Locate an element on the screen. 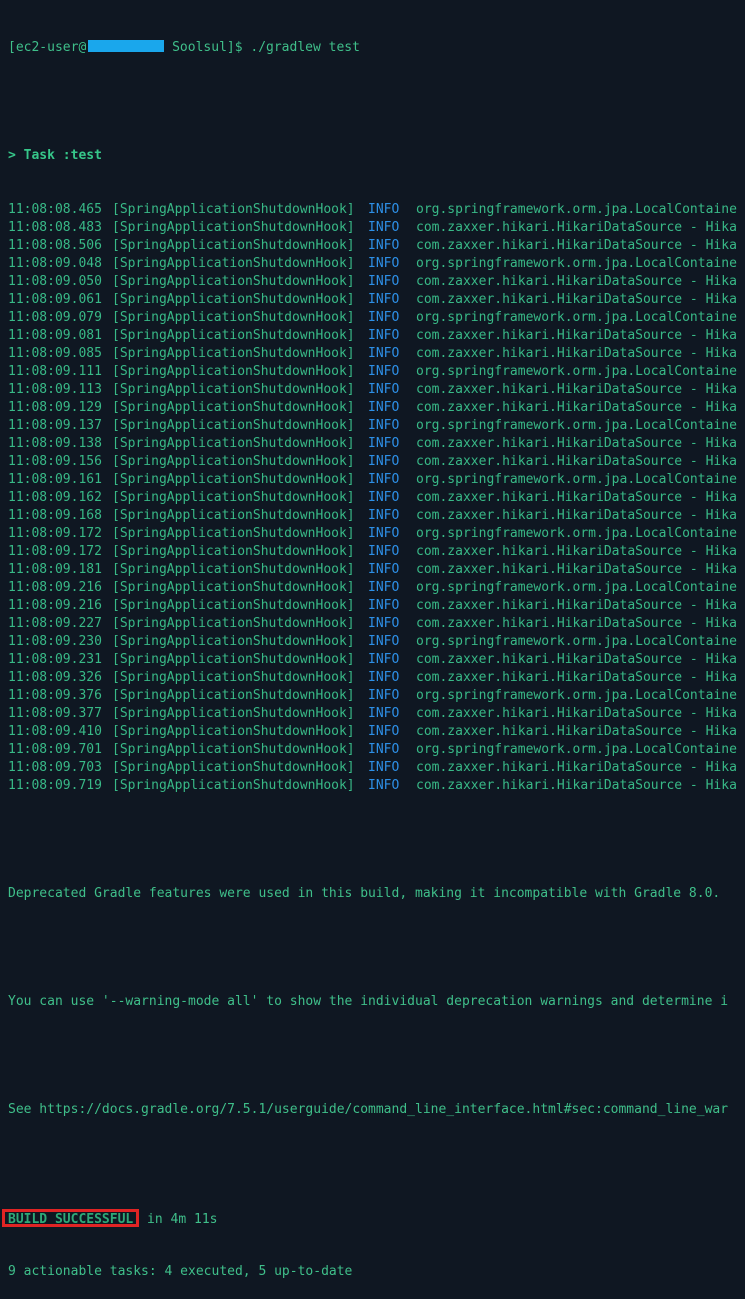  log-timestamp: 11:08:09.231 is located at coordinates (55, 659).